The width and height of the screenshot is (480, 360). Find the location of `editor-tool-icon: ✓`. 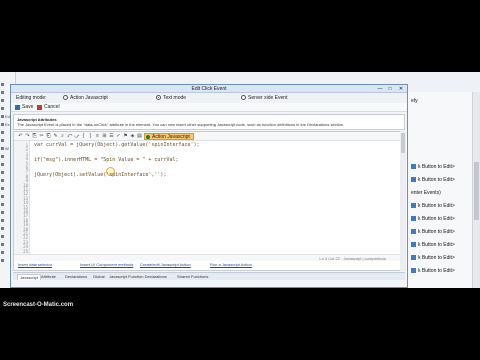

editor-tool-icon: ✓ is located at coordinates (118, 136).